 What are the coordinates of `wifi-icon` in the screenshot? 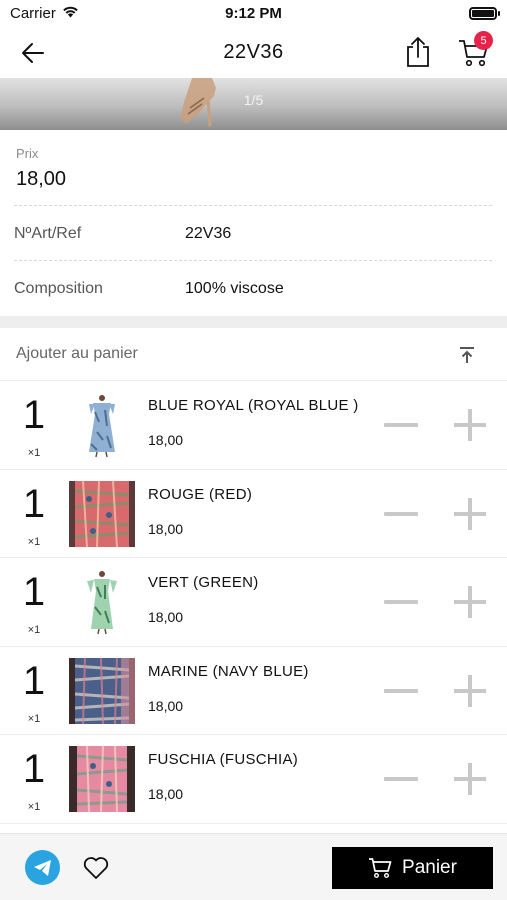 It's located at (70, 13).